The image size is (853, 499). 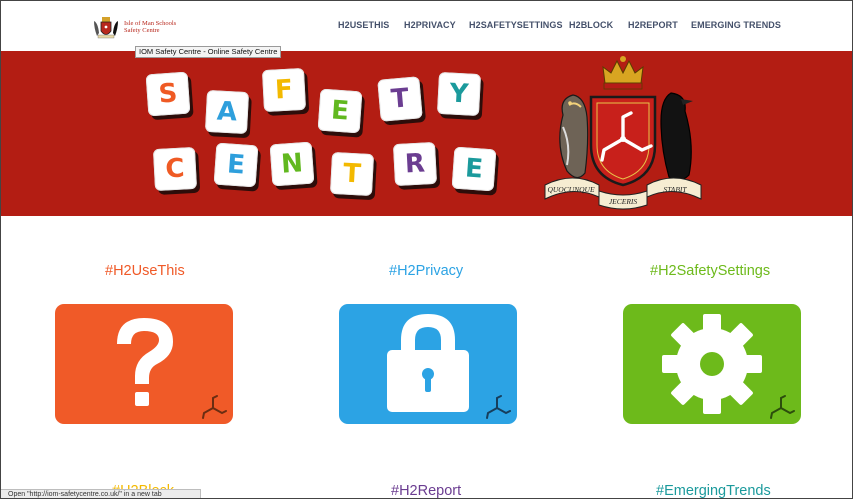 I want to click on nav-item-h2usethis: H2USETHIS, so click(x=363, y=25).